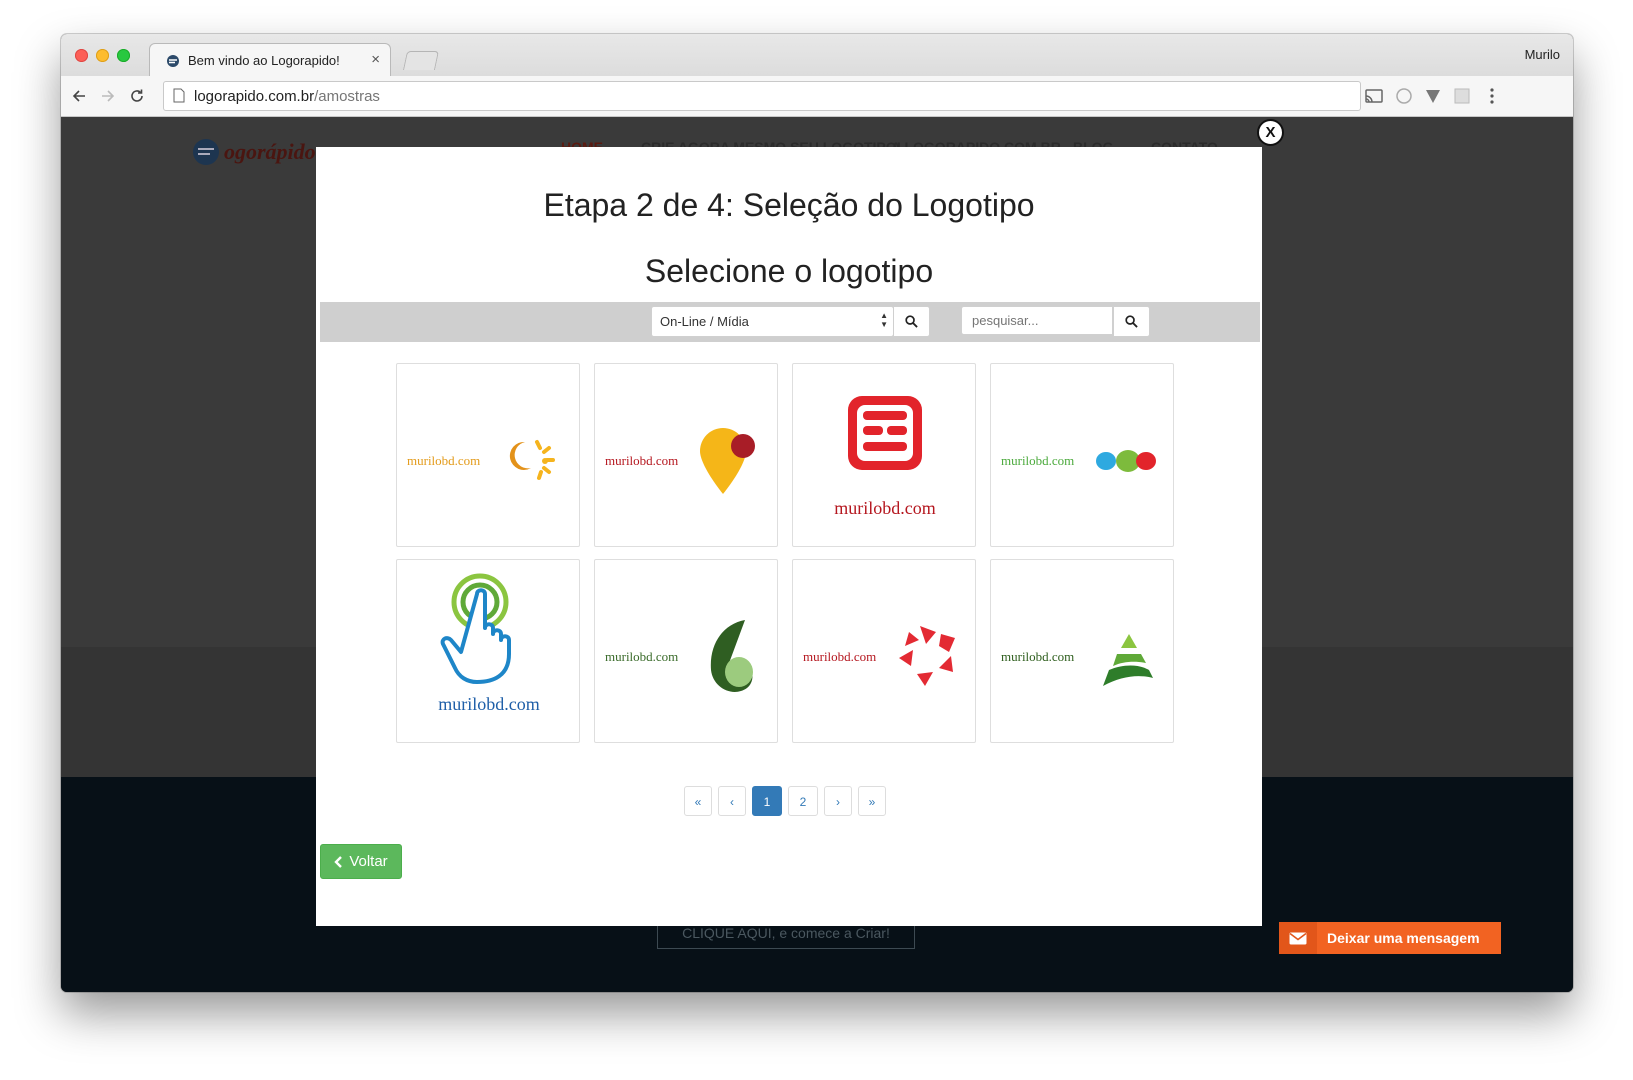  I want to click on reload-icon, so click(137, 96).